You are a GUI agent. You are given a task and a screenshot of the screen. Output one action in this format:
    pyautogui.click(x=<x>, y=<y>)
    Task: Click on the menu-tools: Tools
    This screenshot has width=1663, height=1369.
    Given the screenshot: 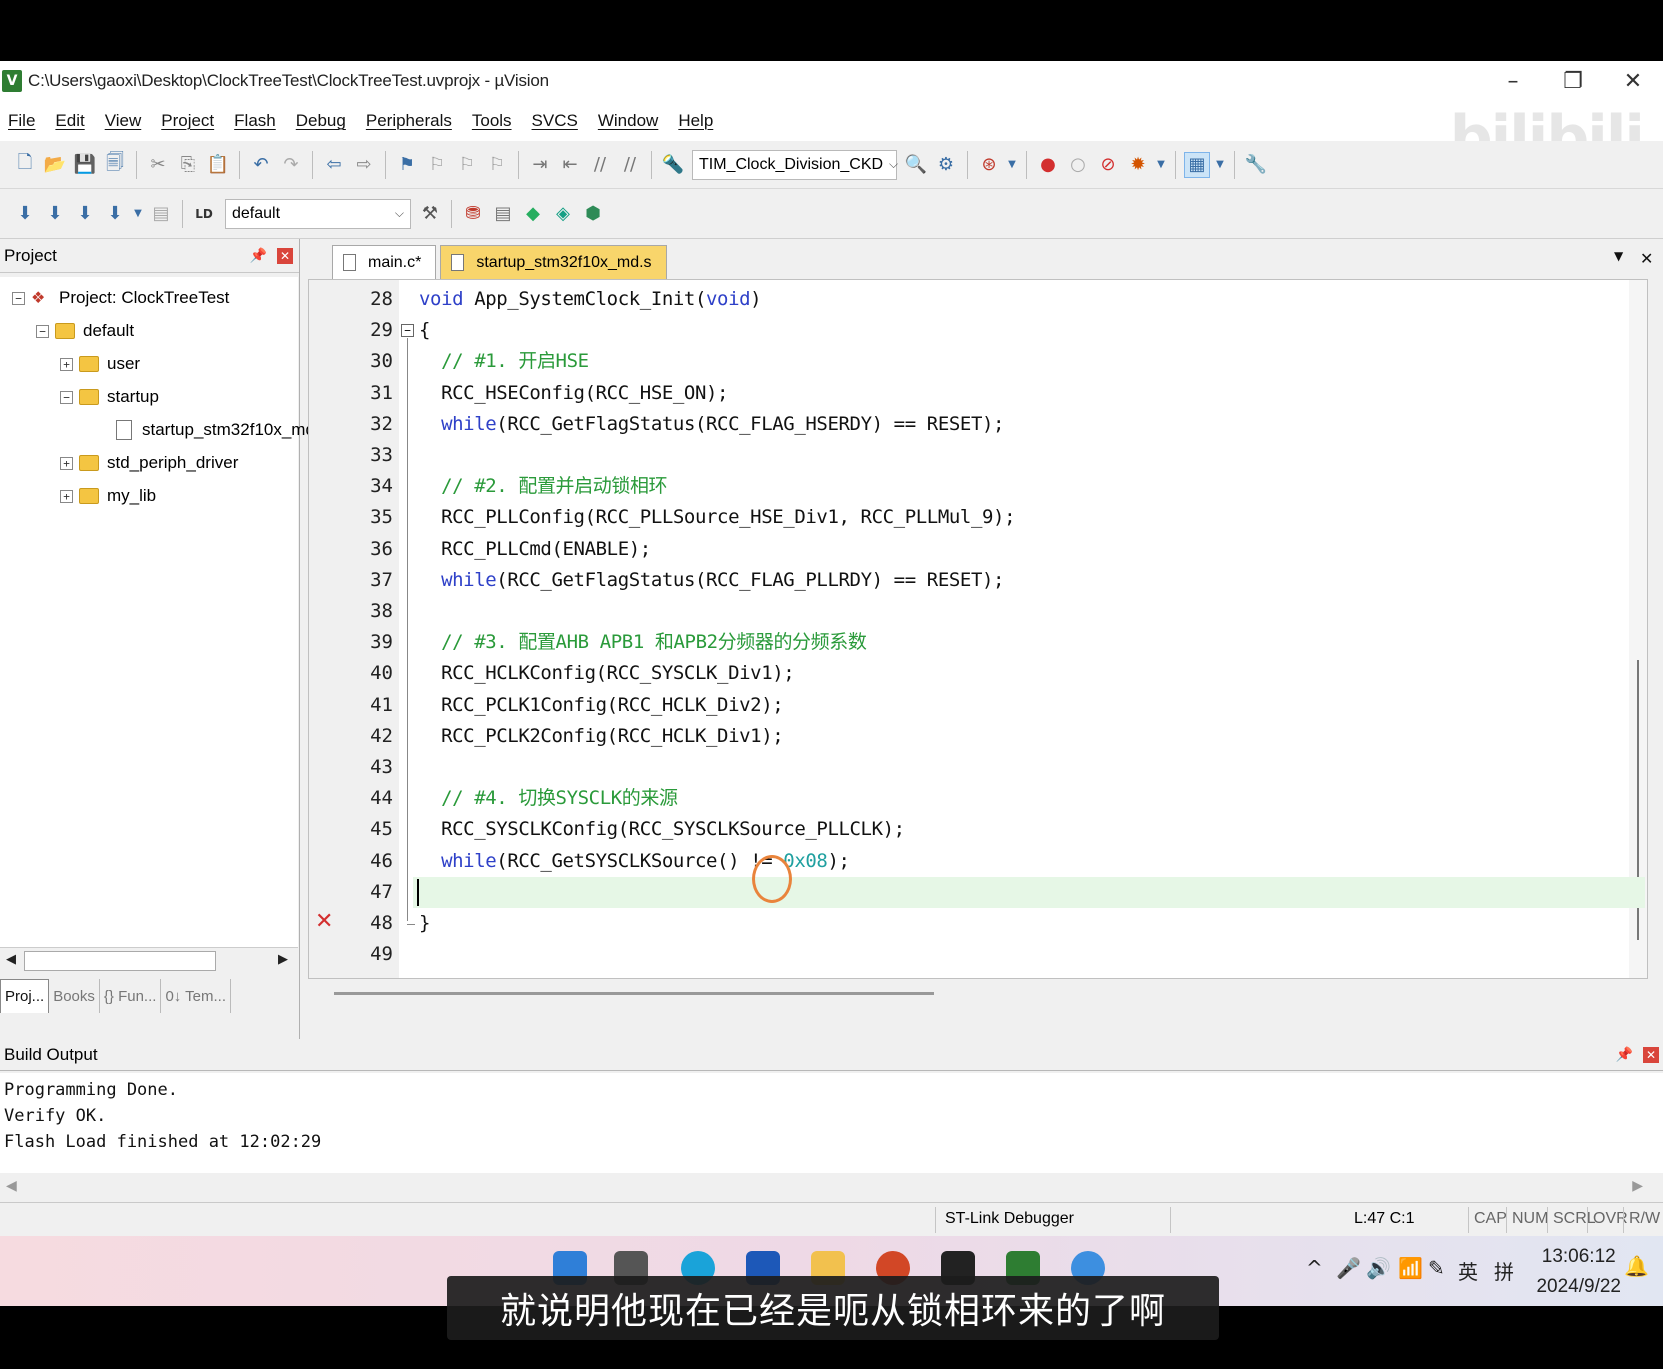 What is the action you would take?
    pyautogui.click(x=492, y=121)
    